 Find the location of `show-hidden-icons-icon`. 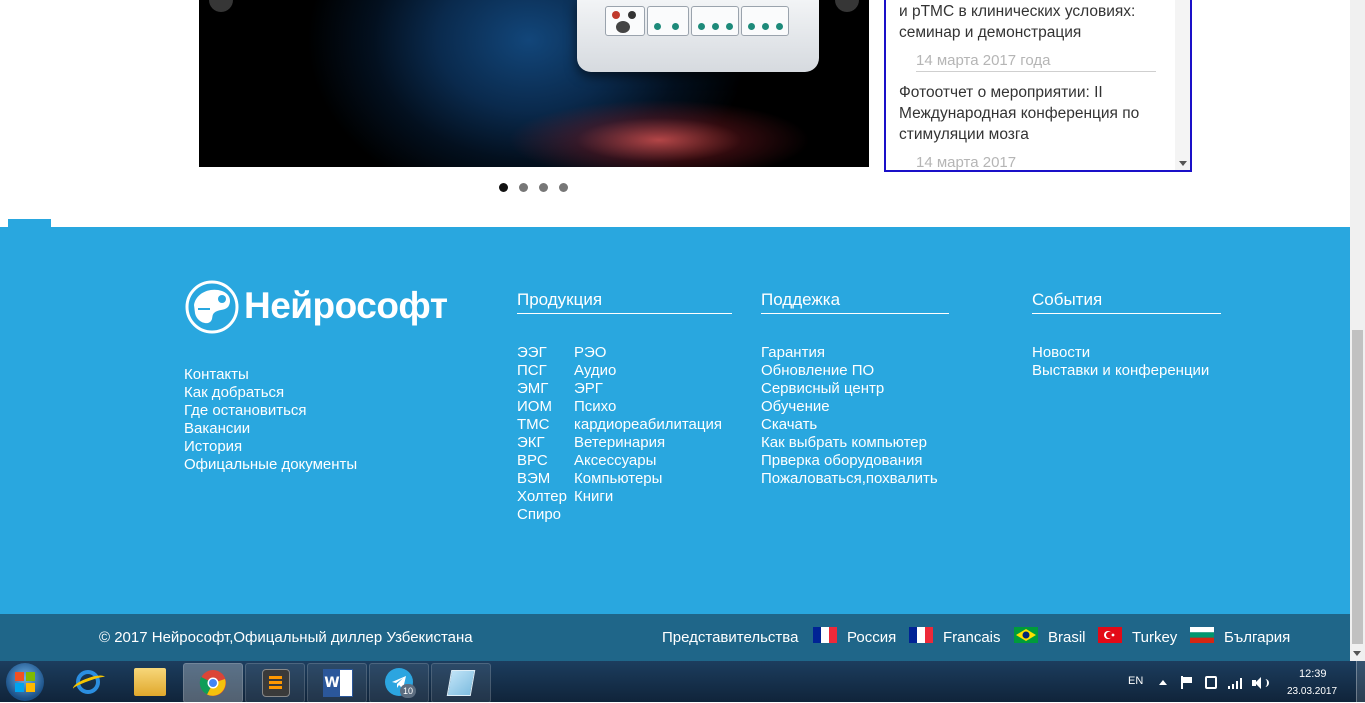

show-hidden-icons-icon is located at coordinates (1163, 682).